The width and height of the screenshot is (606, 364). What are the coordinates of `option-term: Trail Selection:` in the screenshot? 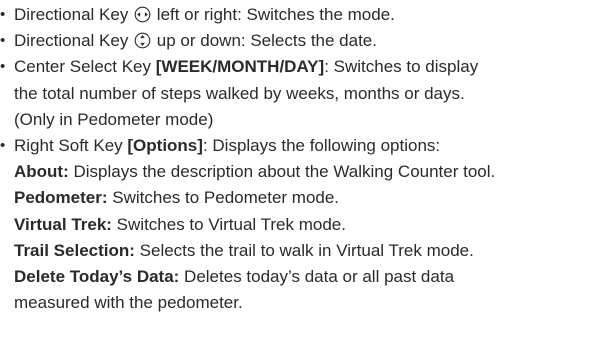 It's located at (74, 250).